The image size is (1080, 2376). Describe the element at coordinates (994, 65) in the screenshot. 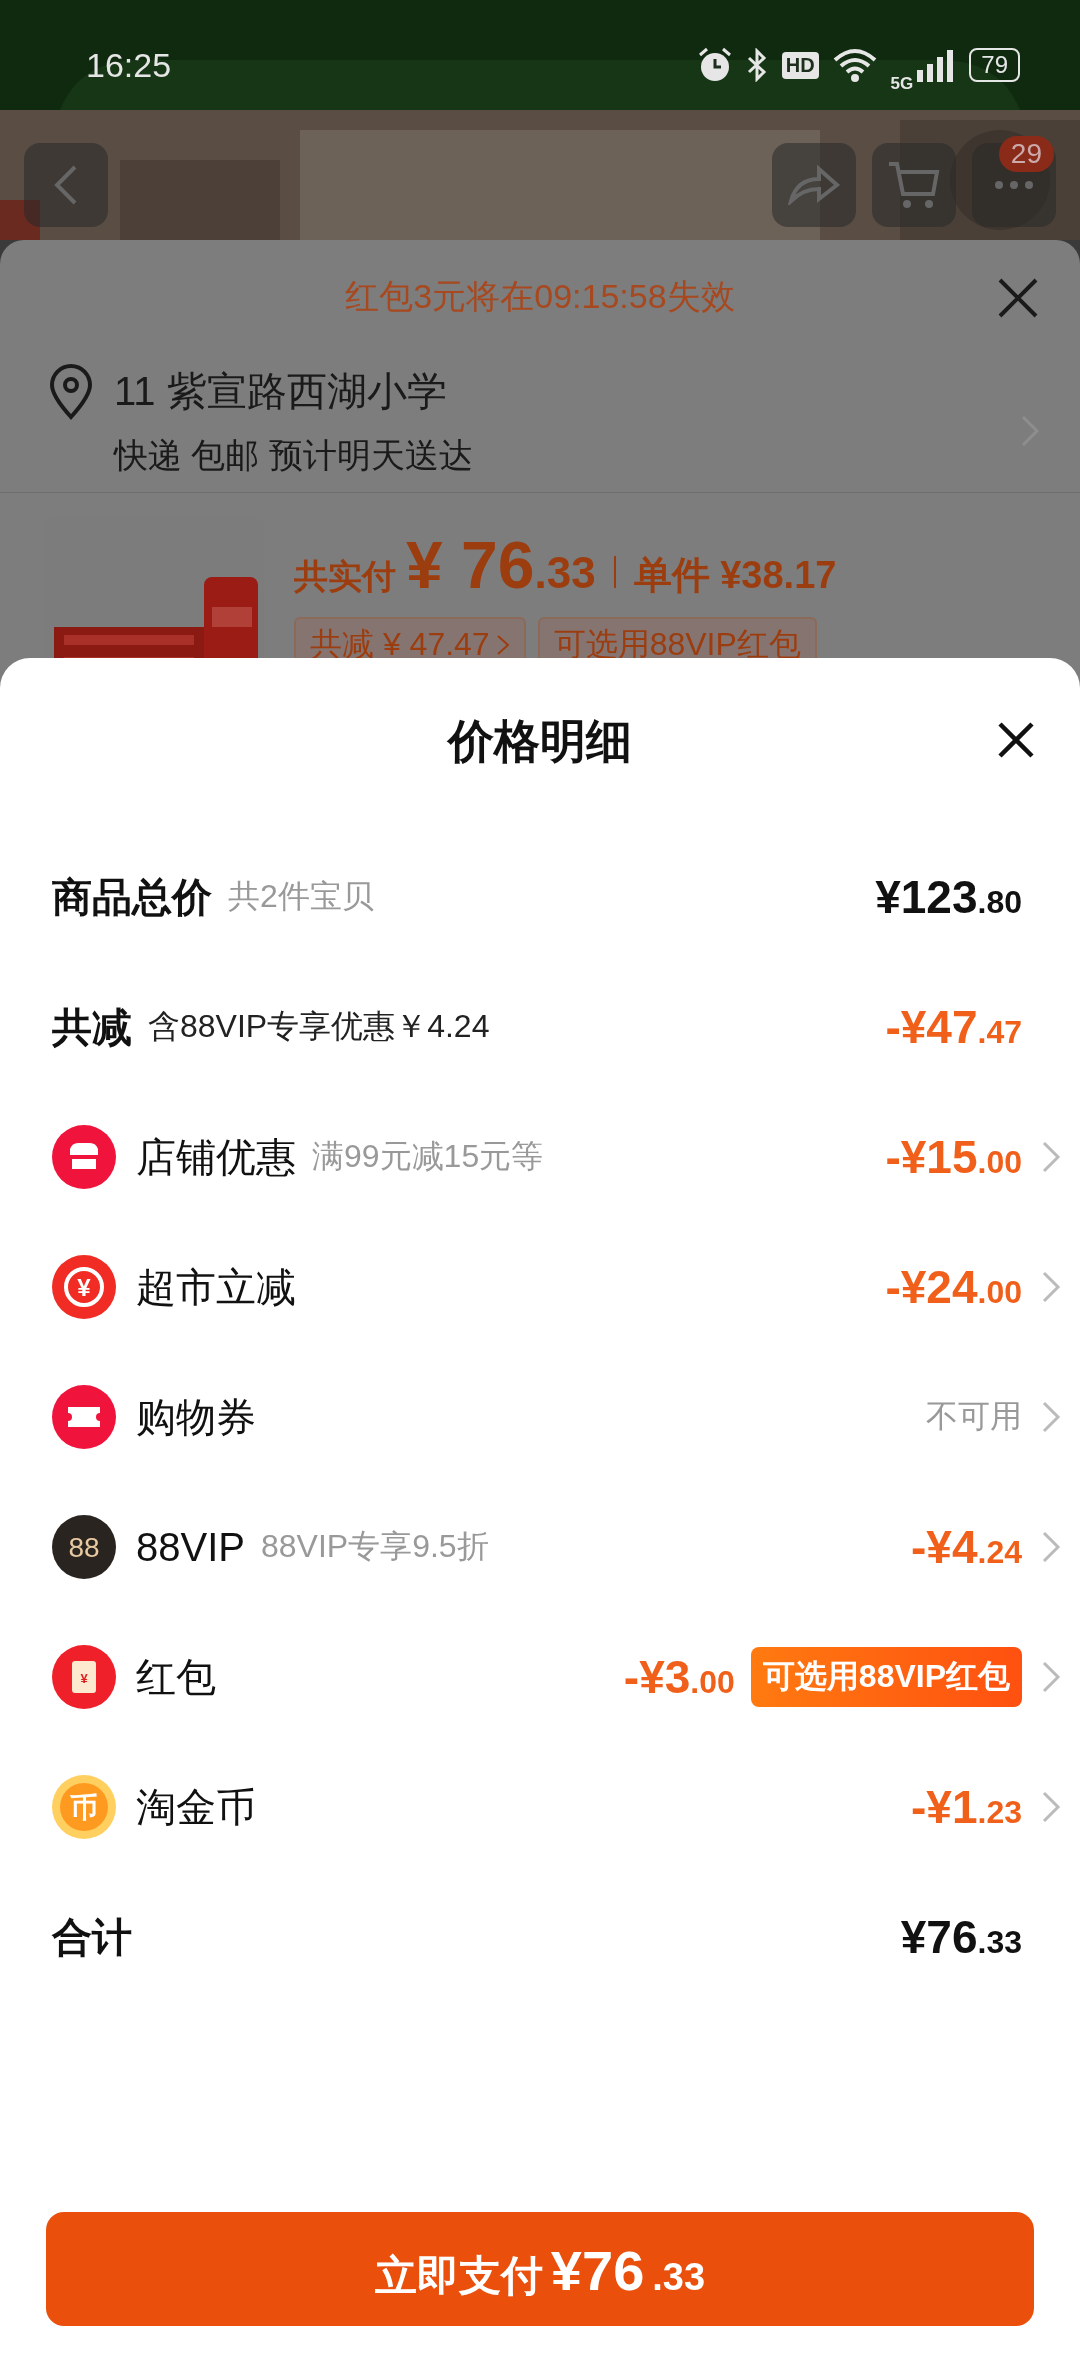

I see `battery-indicator: 79` at that location.